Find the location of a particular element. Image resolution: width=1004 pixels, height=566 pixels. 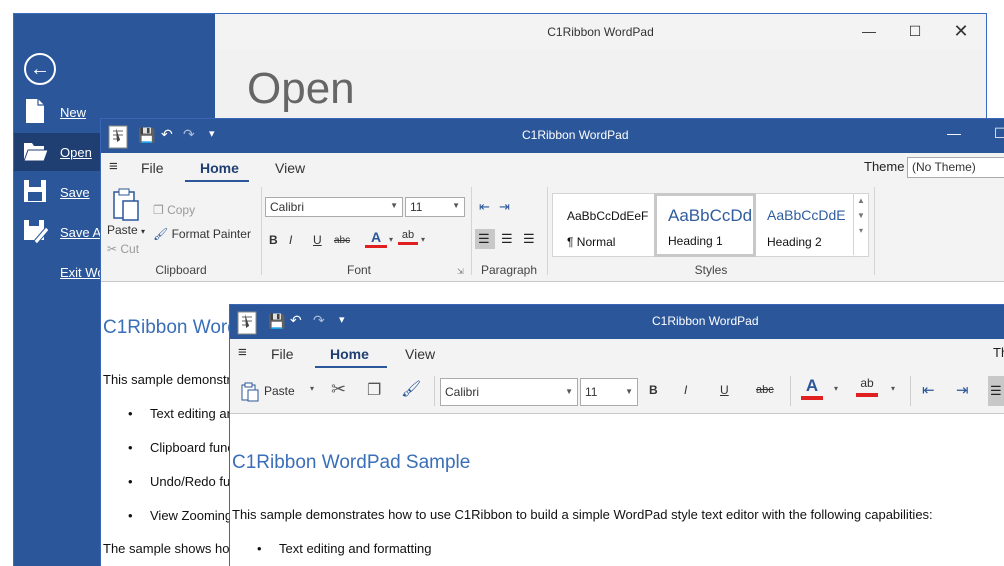

align-center-icon: ☰ is located at coordinates (507, 239).